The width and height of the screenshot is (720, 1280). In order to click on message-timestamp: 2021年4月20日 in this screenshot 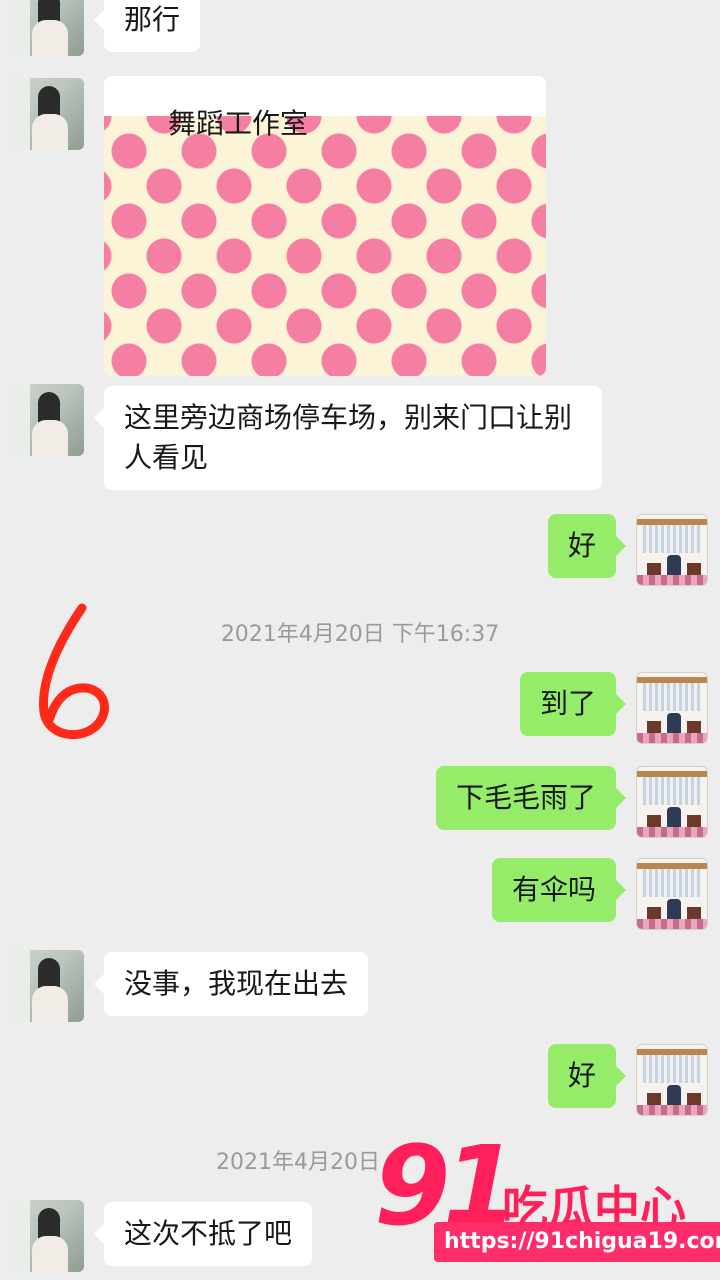, I will do `click(298, 1160)`.